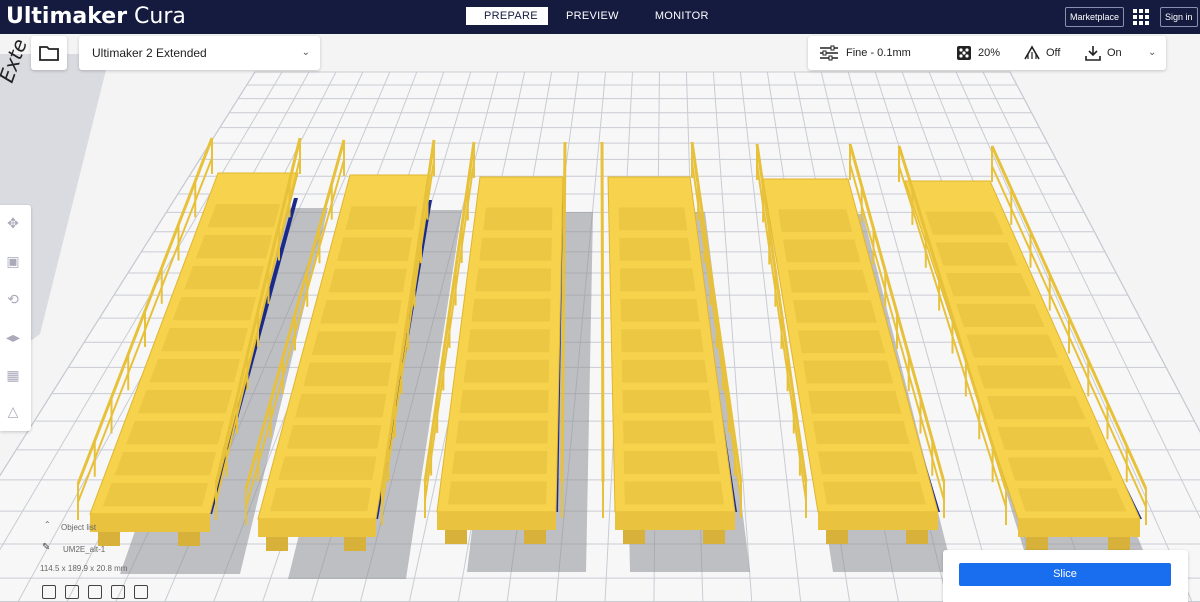  I want to click on app-logo: Ultimaker Cura, so click(96, 17).